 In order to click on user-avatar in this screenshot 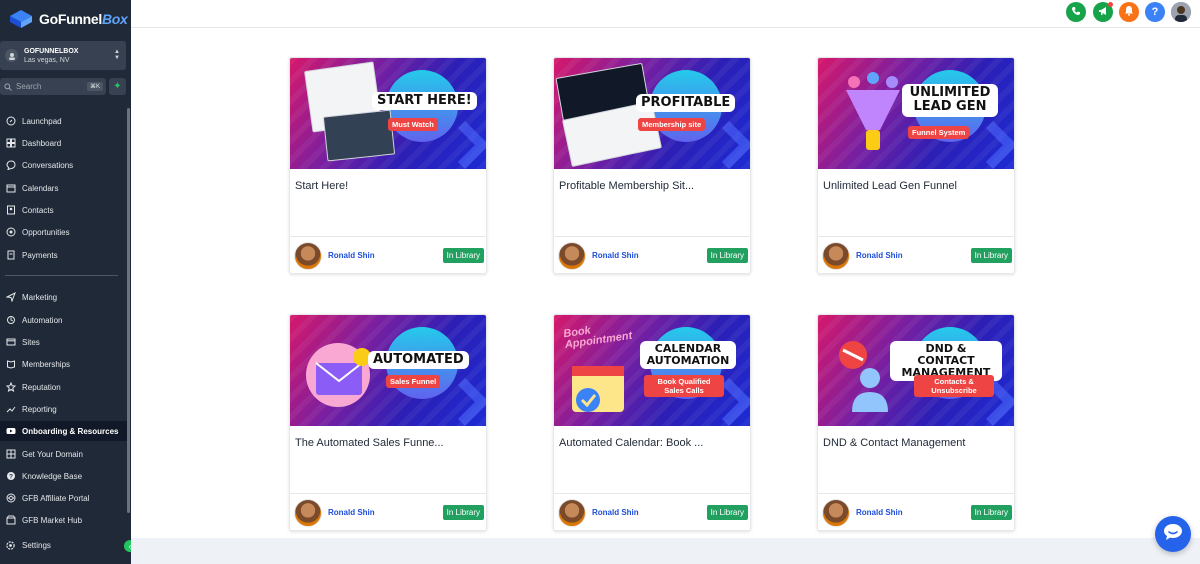, I will do `click(1181, 12)`.